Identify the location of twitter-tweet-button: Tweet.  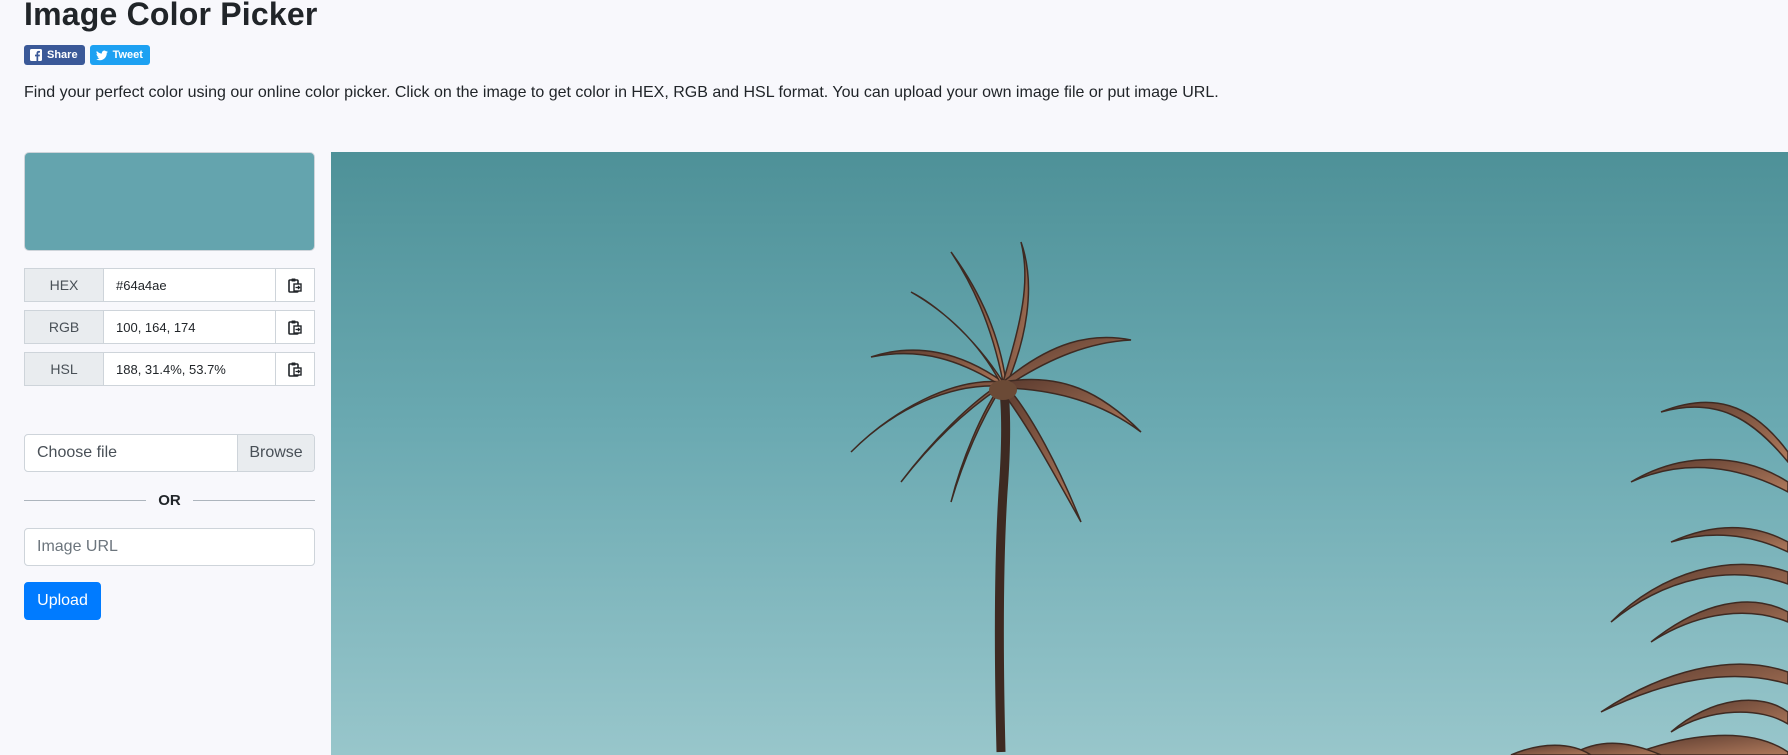
(119, 55).